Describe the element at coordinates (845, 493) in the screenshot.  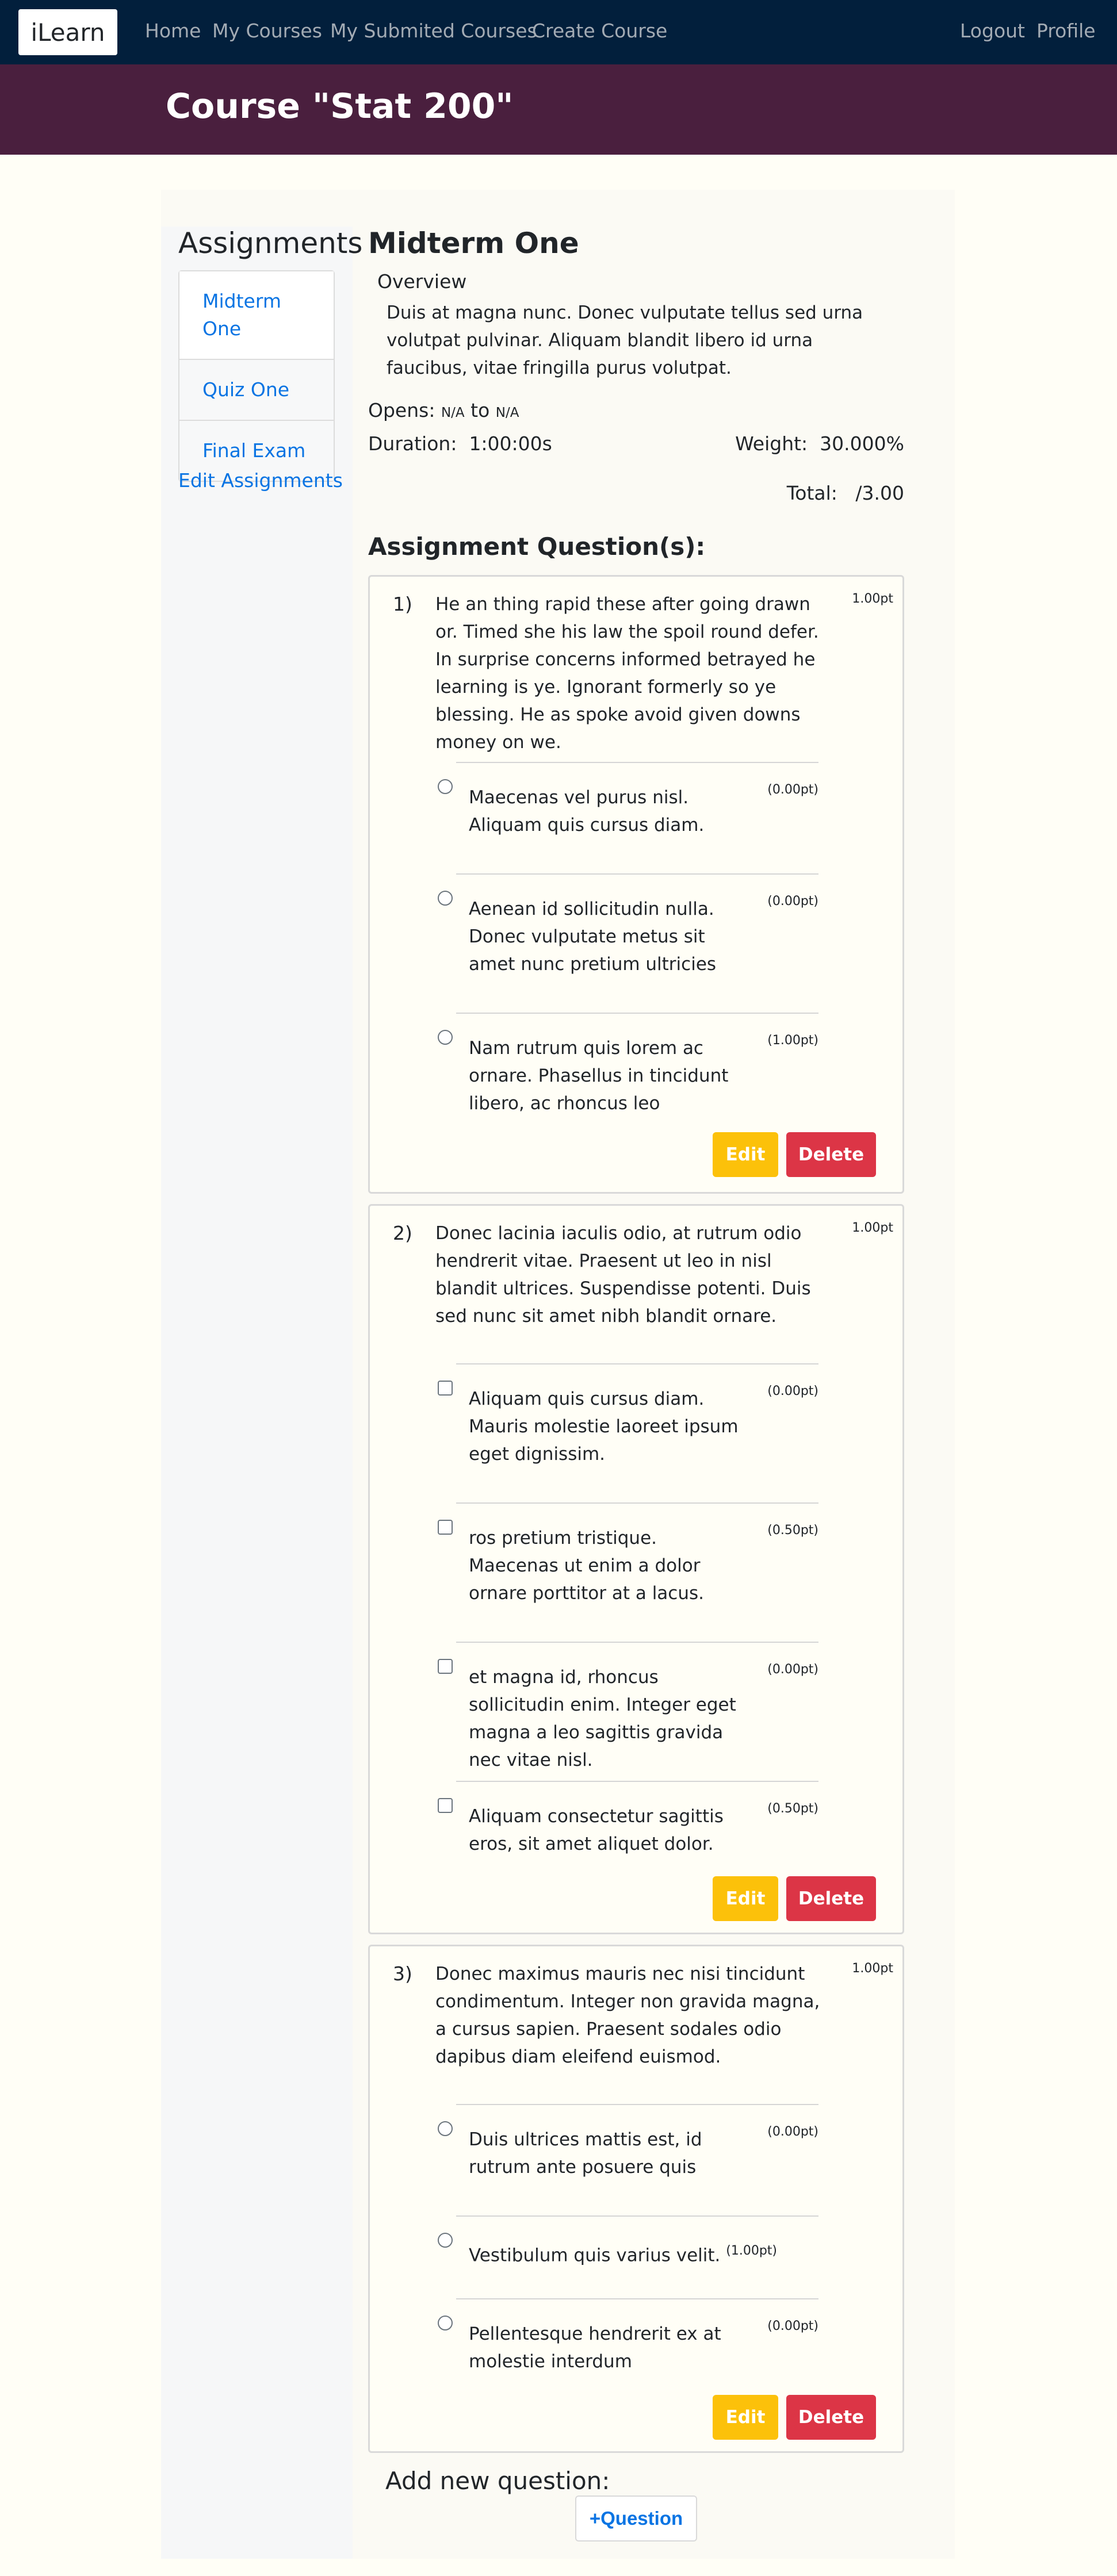
I see `total-row: Total: /3.00` at that location.